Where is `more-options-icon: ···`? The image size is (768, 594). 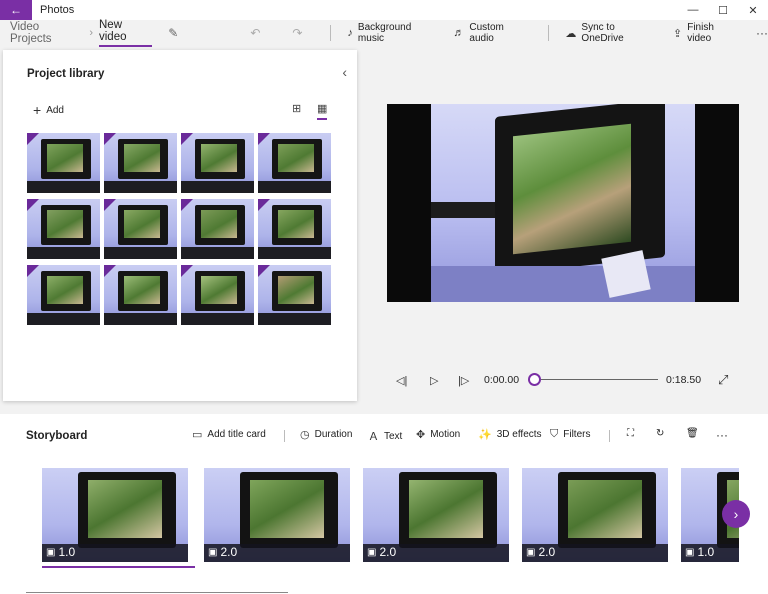
more-options-icon: ··· is located at coordinates (762, 33).